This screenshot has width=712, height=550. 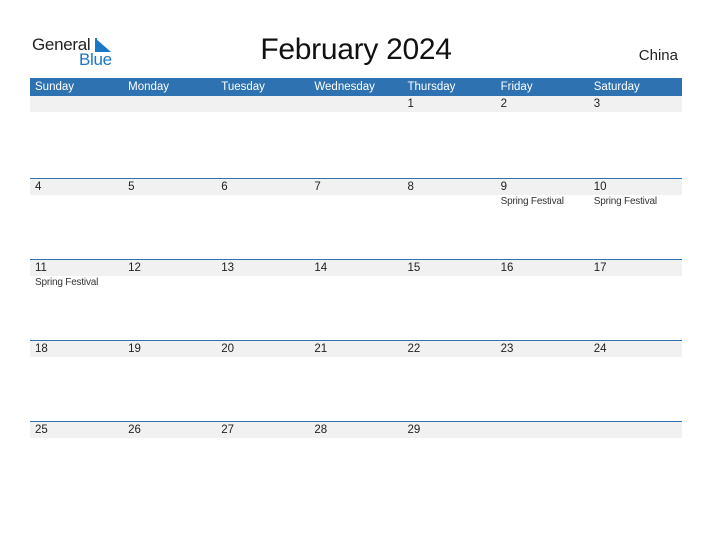 What do you see at coordinates (41, 349) in the screenshot?
I see `day-number: 18` at bounding box center [41, 349].